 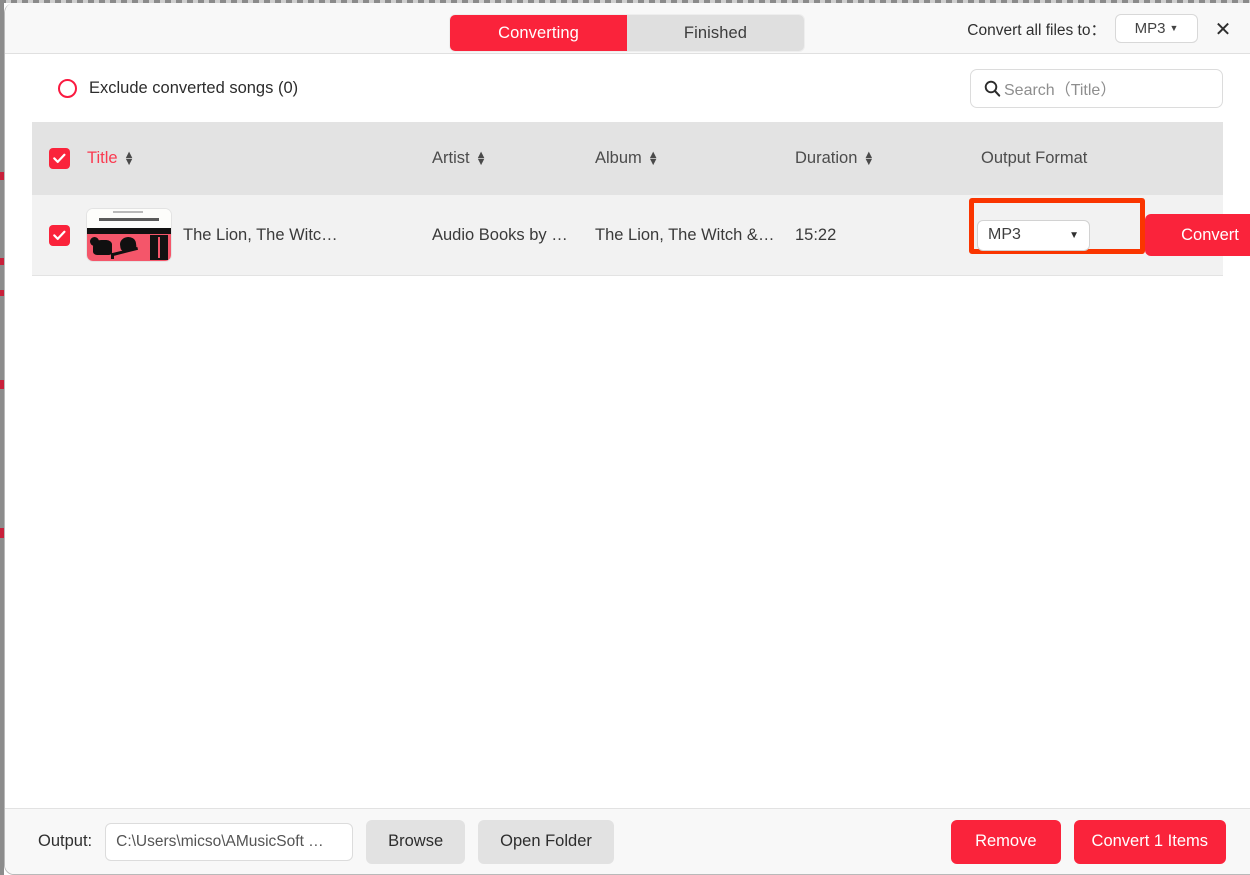 What do you see at coordinates (129, 235) in the screenshot?
I see `album-art` at bounding box center [129, 235].